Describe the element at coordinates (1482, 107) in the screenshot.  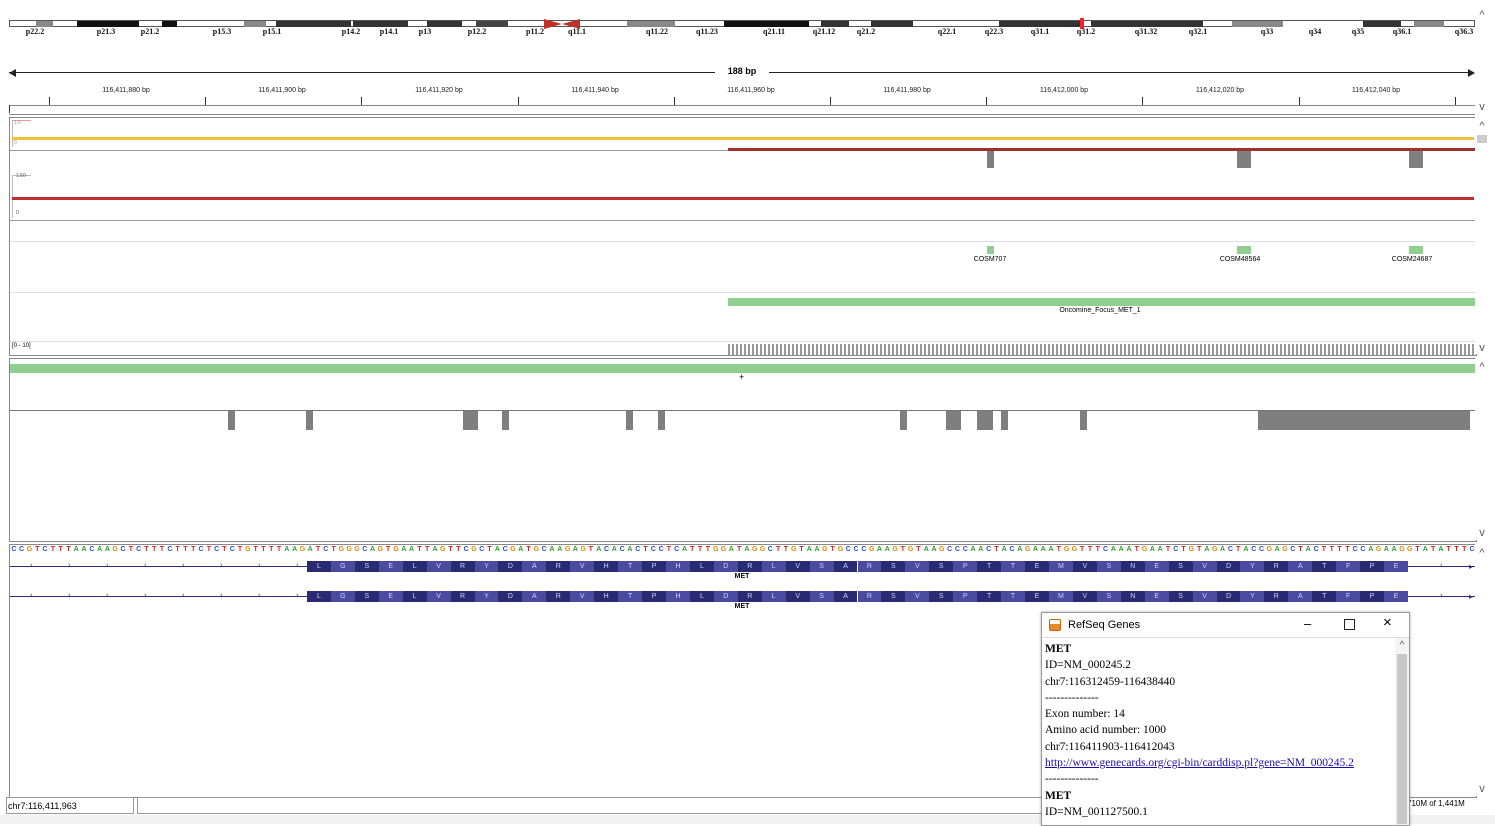
I see `ruler-scroll-down: v` at that location.